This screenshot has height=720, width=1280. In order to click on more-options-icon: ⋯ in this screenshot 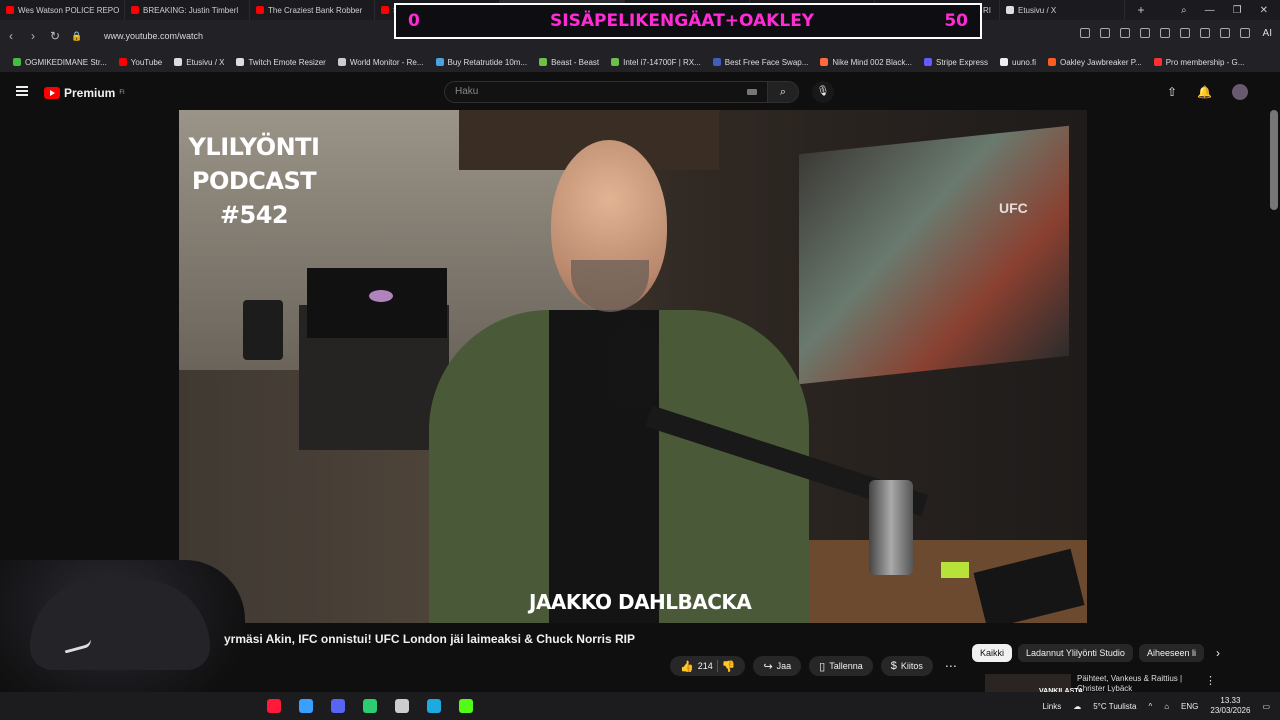, I will do `click(951, 666)`.